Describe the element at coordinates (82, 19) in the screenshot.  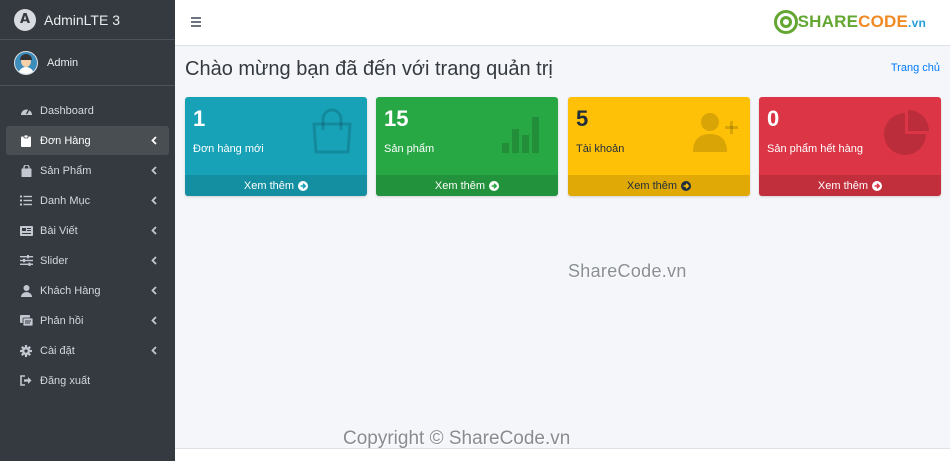
I see `brand-name: AdminLTE 3` at that location.